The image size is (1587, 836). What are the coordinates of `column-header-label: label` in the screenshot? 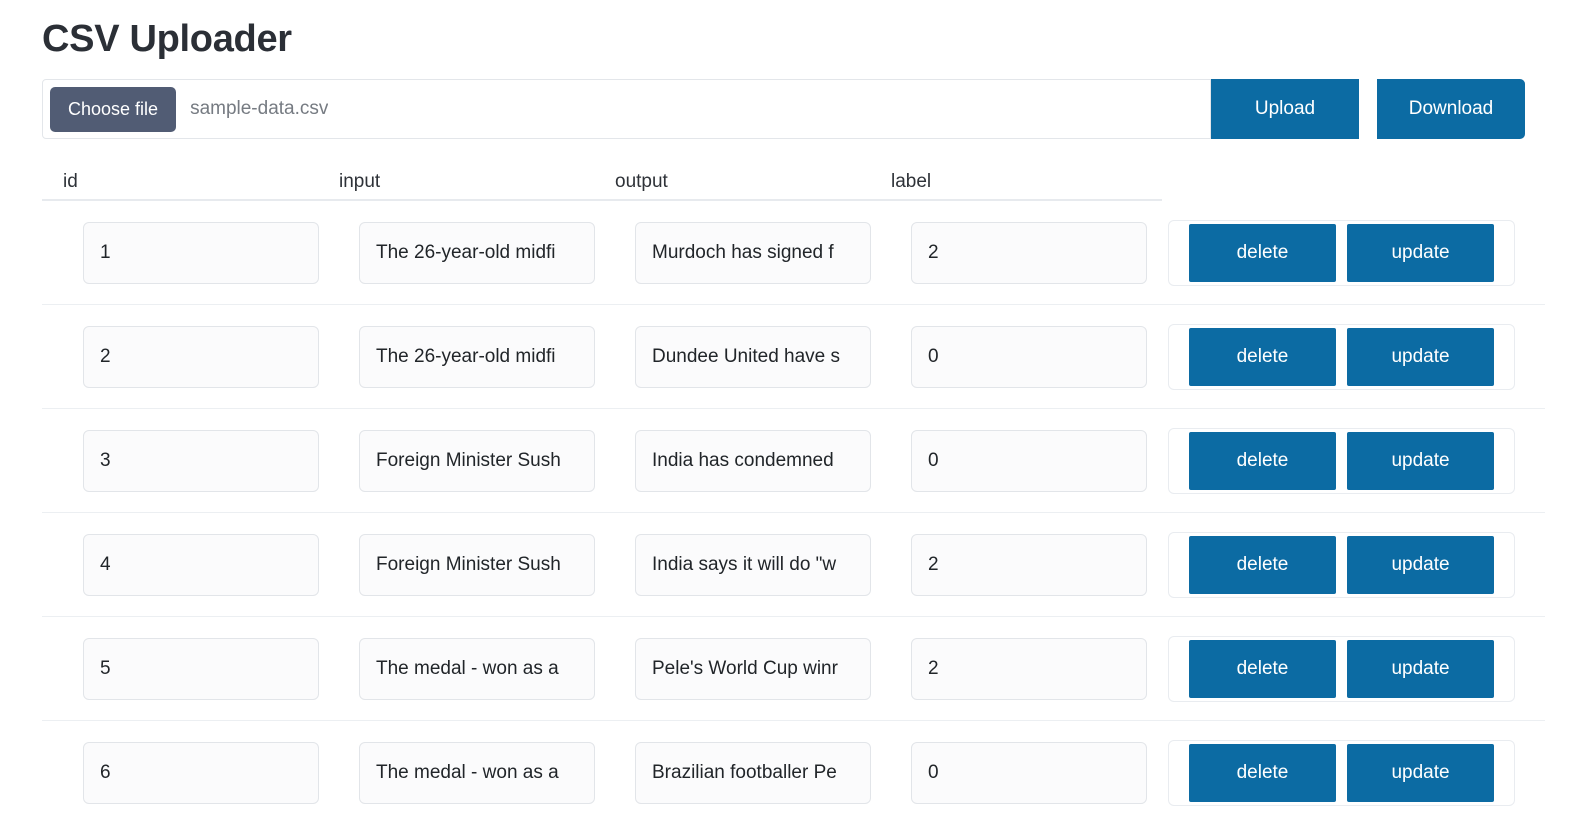 It's located at (911, 181).